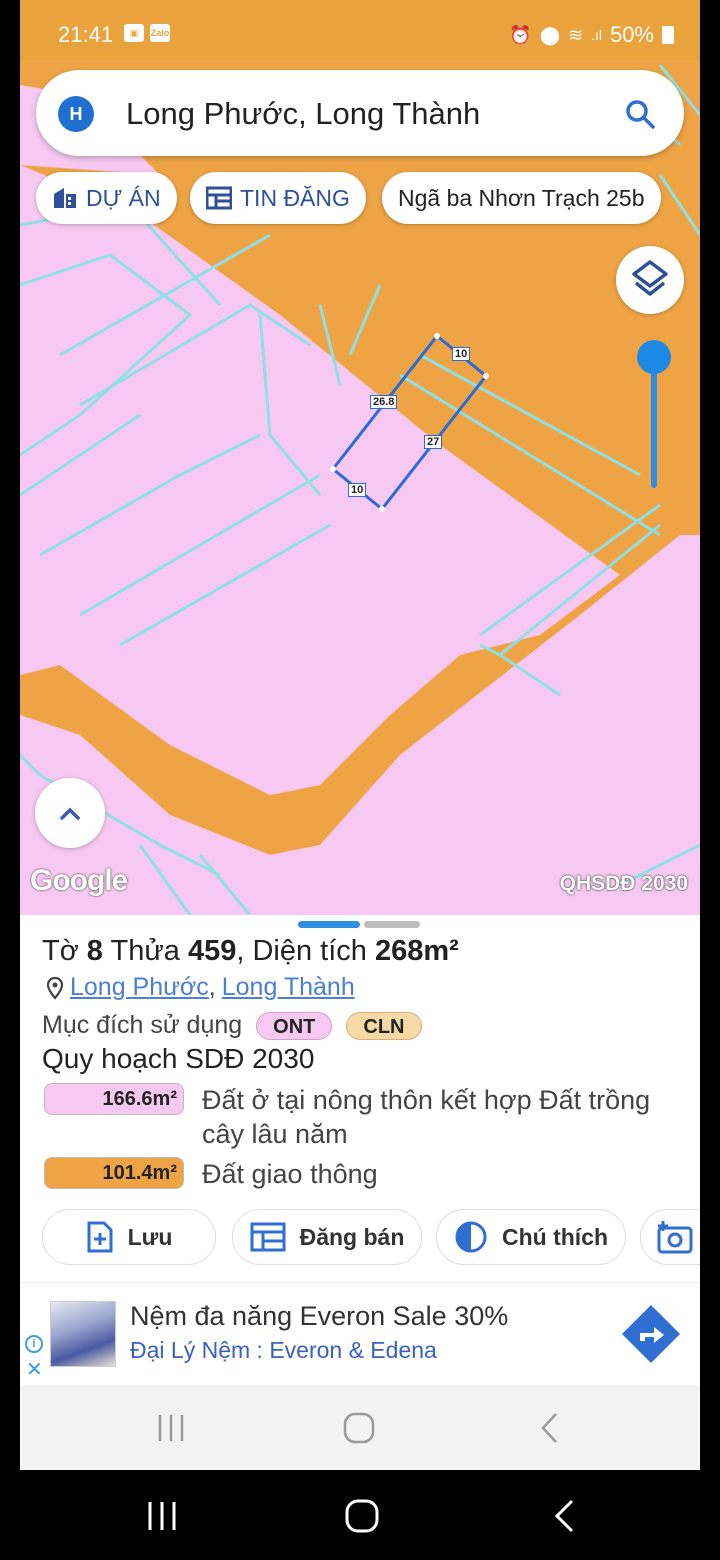  I want to click on post-listing-button: Đăng bán, so click(327, 1237).